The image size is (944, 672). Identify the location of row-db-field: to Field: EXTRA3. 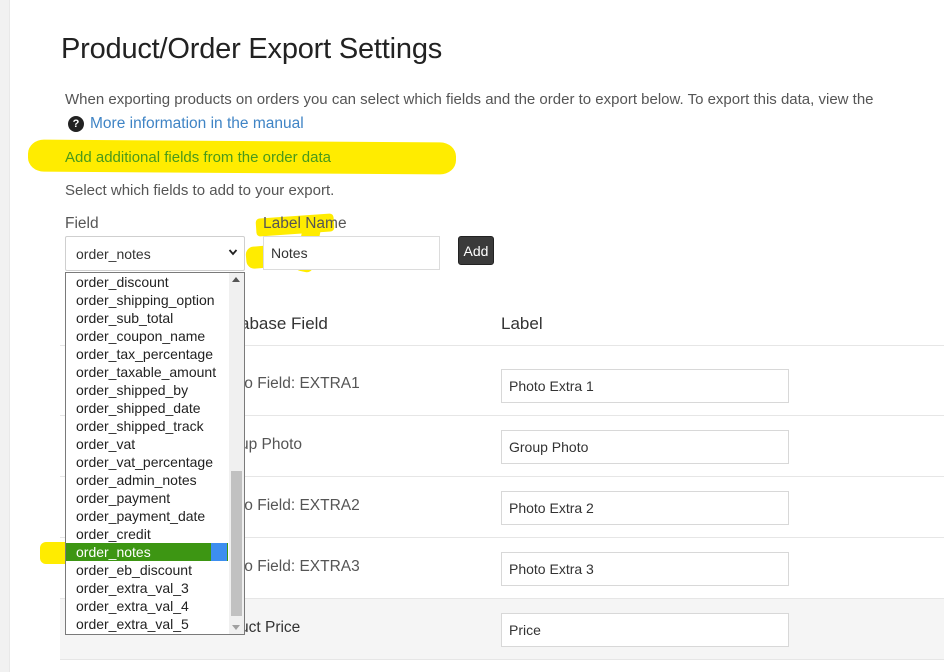
(300, 566).